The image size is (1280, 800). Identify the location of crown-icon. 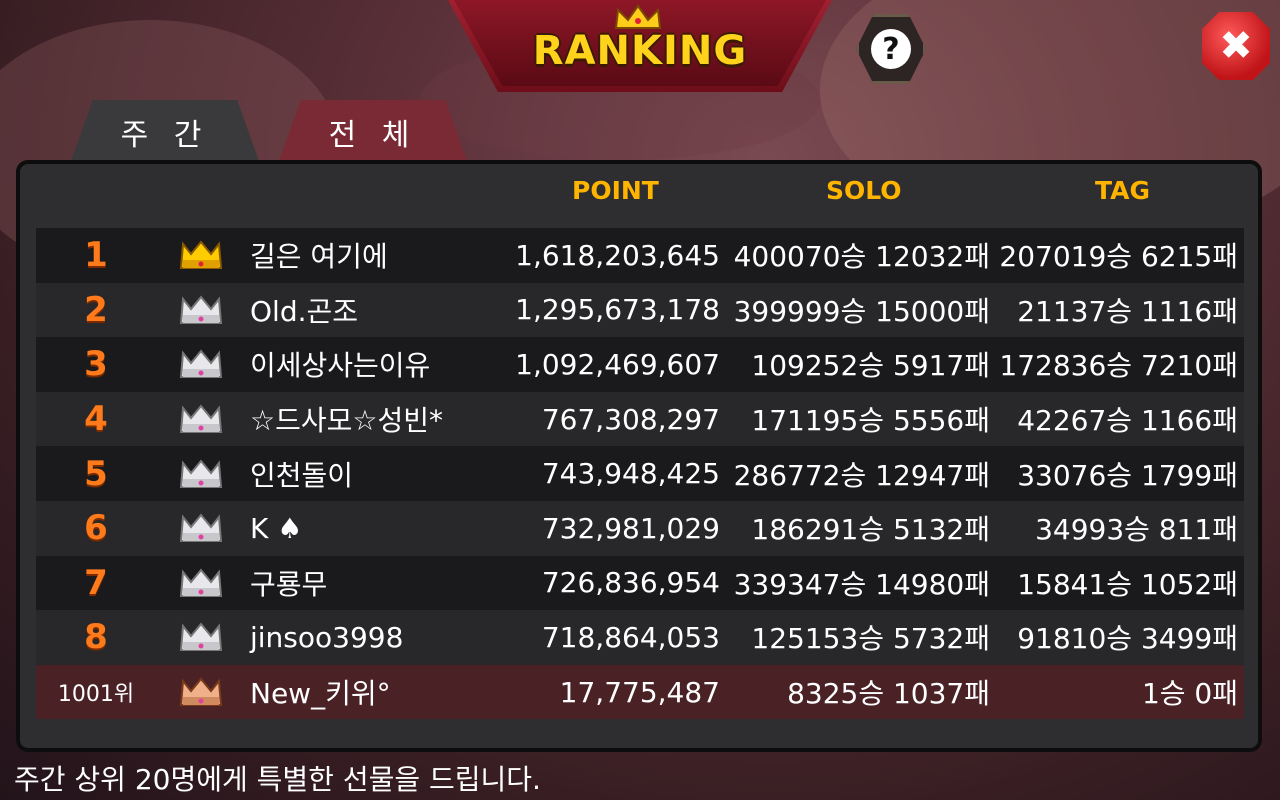
(638, 16).